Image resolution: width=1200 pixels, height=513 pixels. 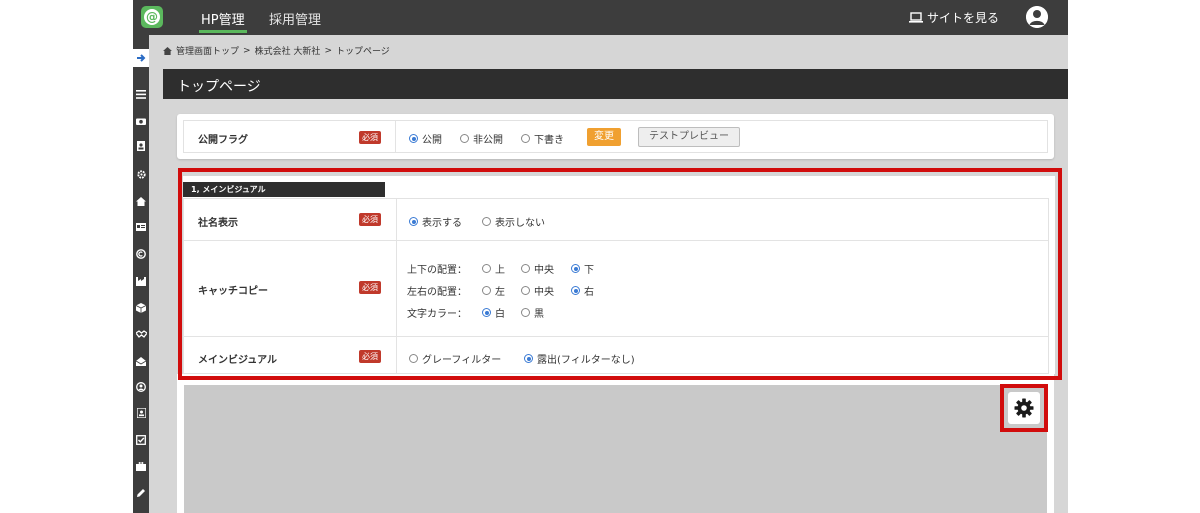 I want to click on sidebar-toggle, so click(x=141, y=58).